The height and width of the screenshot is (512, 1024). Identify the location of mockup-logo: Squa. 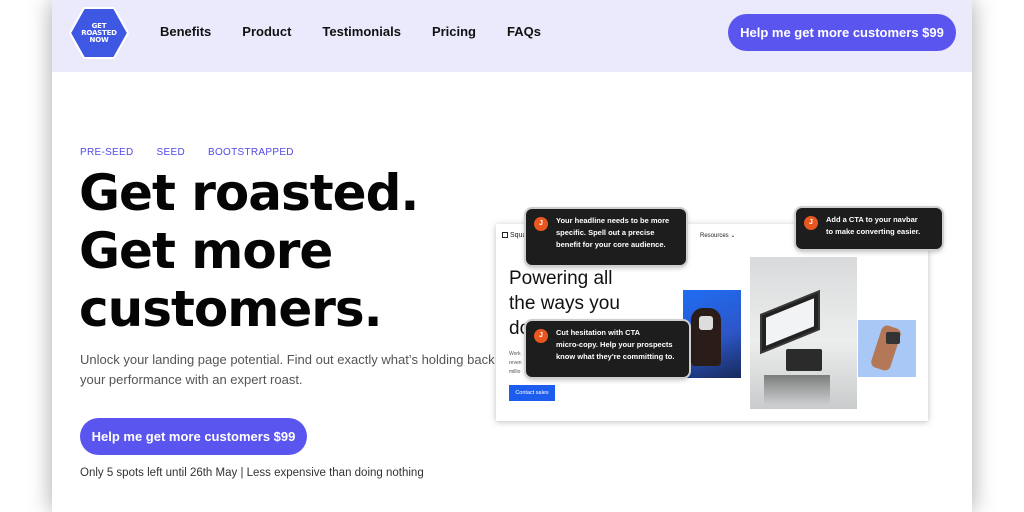
(514, 235).